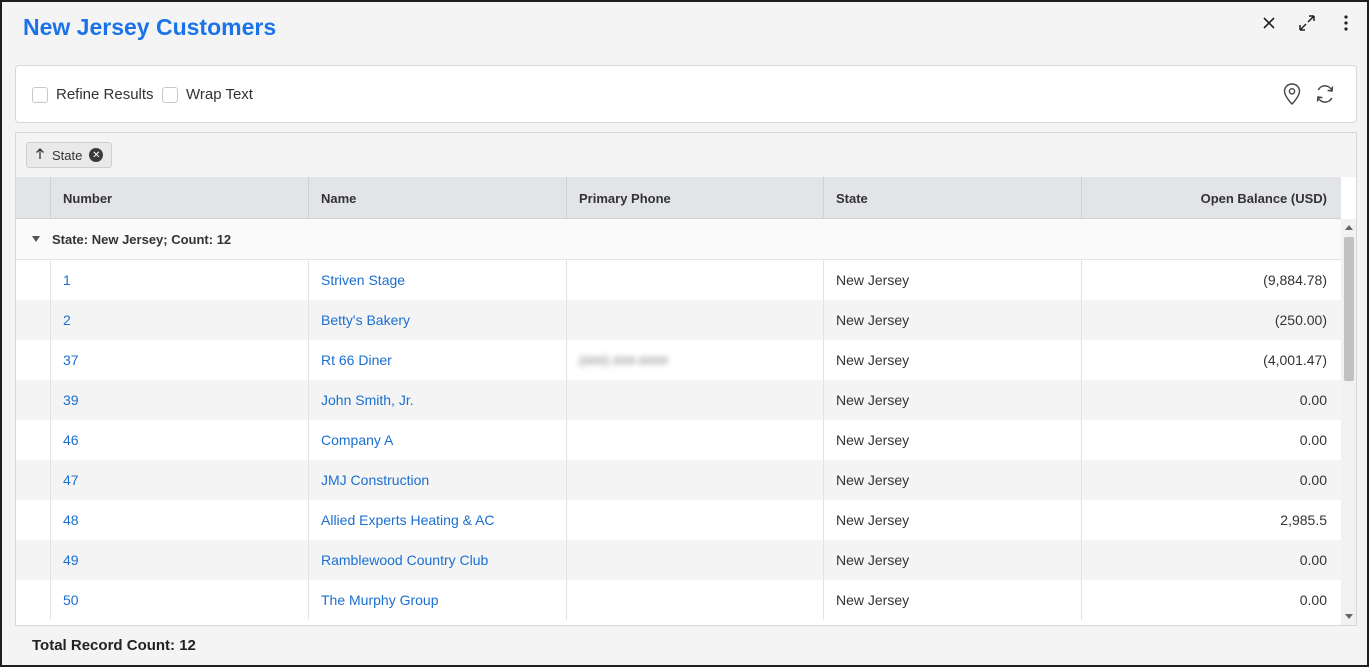 The width and height of the screenshot is (1369, 667). I want to click on header-name: Name, so click(437, 198).